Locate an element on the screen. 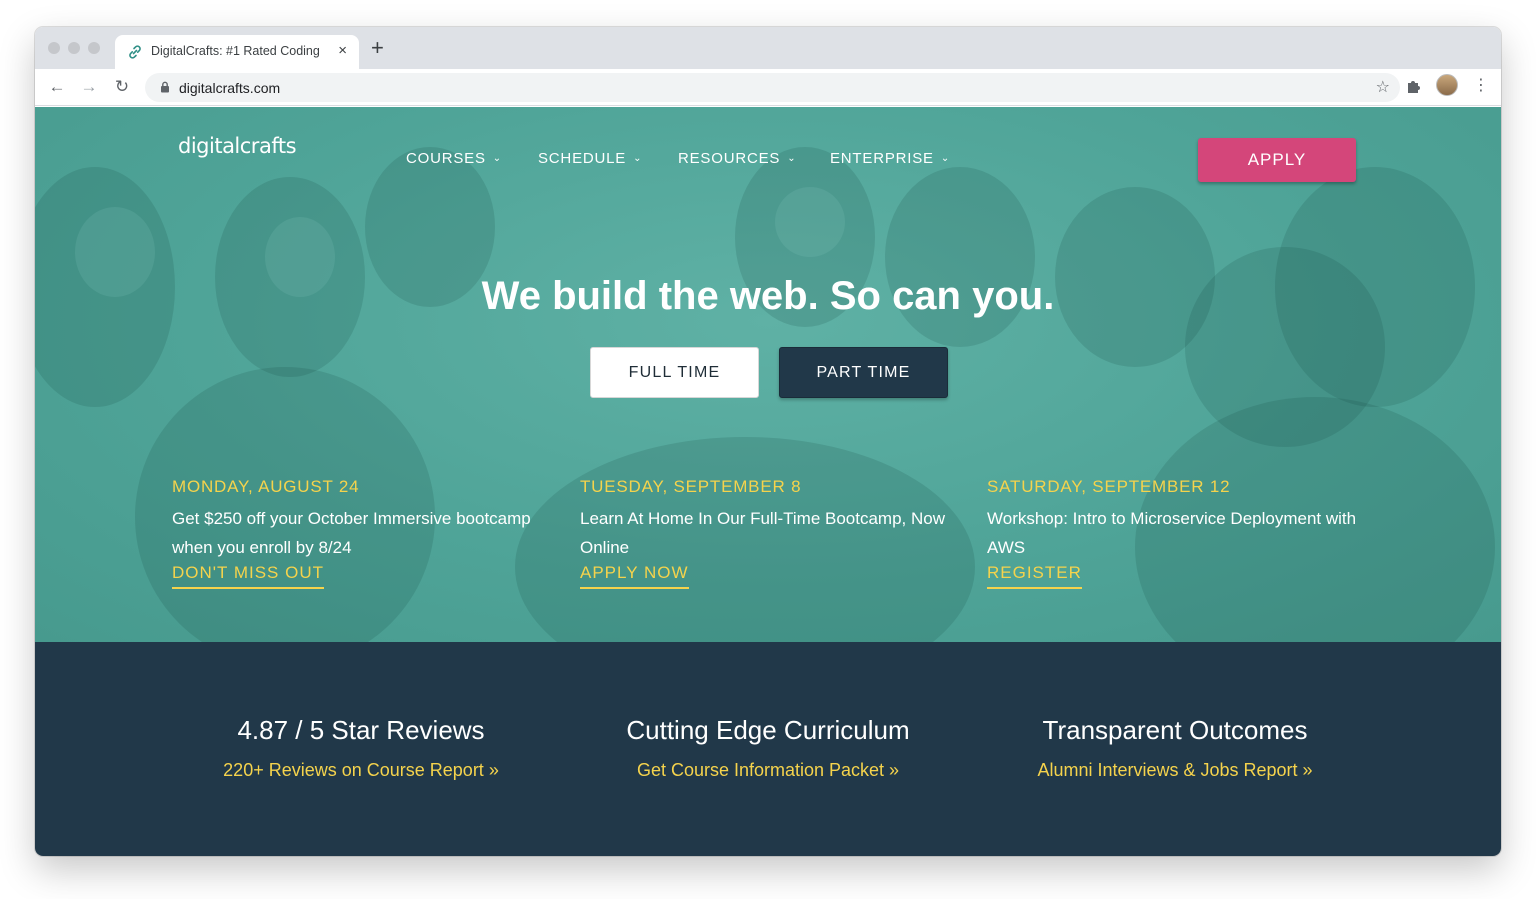 The width and height of the screenshot is (1536, 899). address-bar: digitalcrafts.com ☆ is located at coordinates (772, 87).